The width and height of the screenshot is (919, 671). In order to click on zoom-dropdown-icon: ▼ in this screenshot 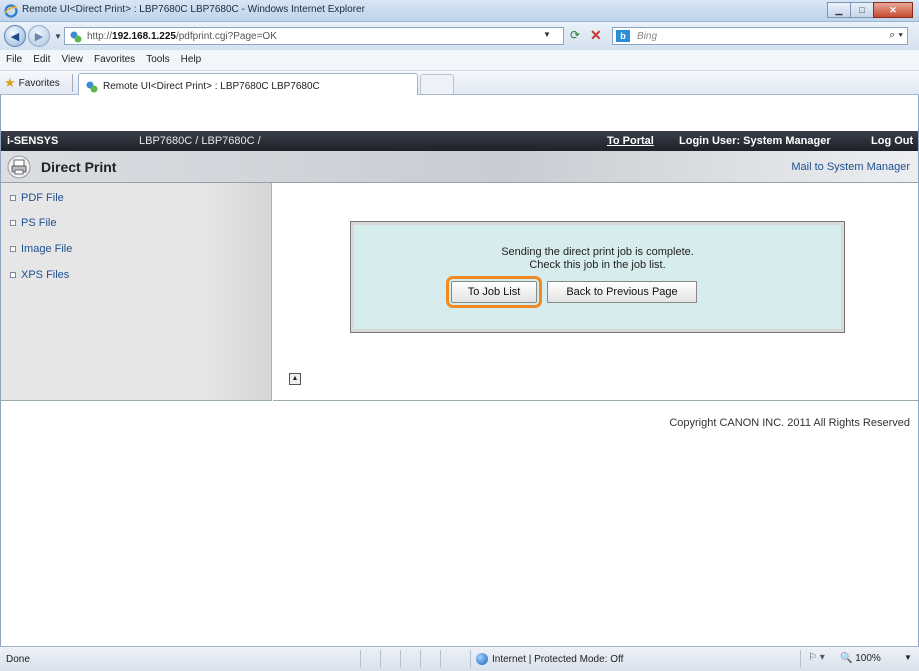, I will do `click(908, 657)`.